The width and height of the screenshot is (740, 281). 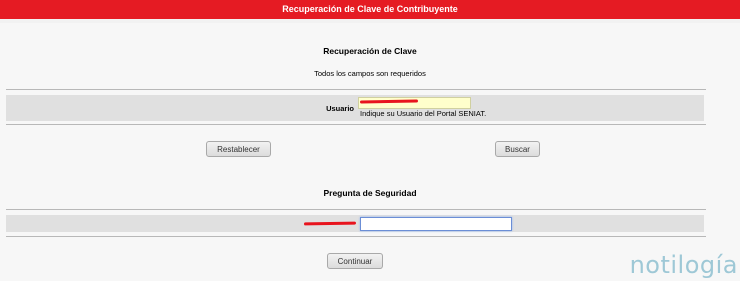 I want to click on page-header-title: Recuperación de Clave de Contribuyente, so click(x=370, y=9).